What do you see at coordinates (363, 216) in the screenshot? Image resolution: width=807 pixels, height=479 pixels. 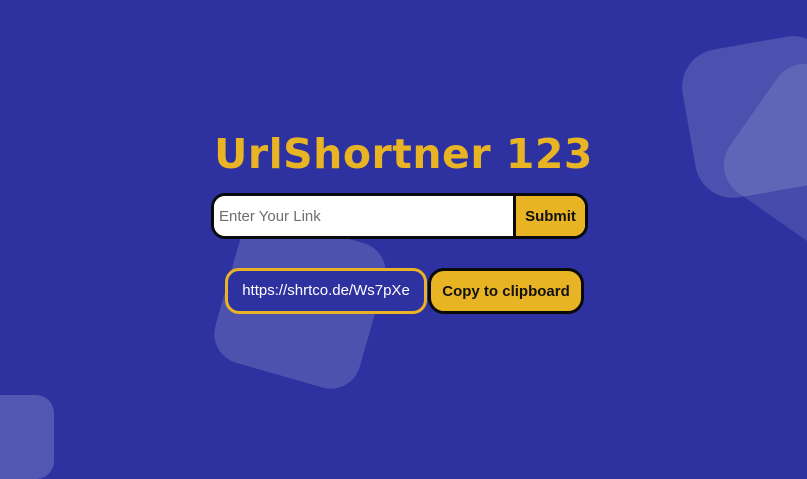 I see `url-input` at bounding box center [363, 216].